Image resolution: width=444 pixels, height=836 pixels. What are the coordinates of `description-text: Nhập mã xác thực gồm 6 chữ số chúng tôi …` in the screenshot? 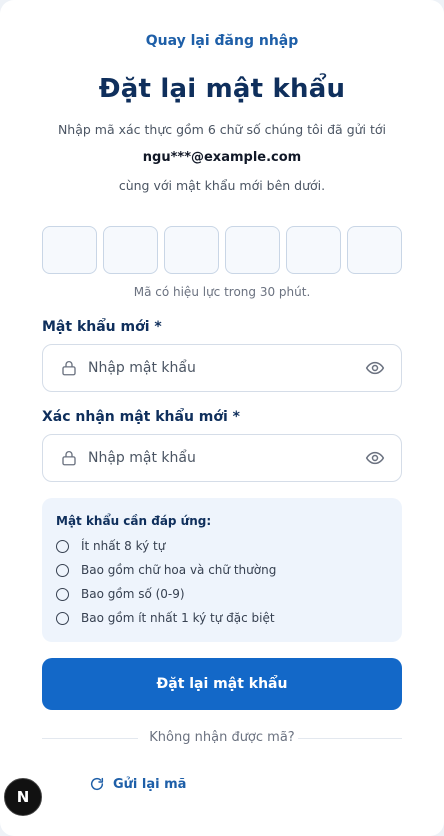 It's located at (222, 129).